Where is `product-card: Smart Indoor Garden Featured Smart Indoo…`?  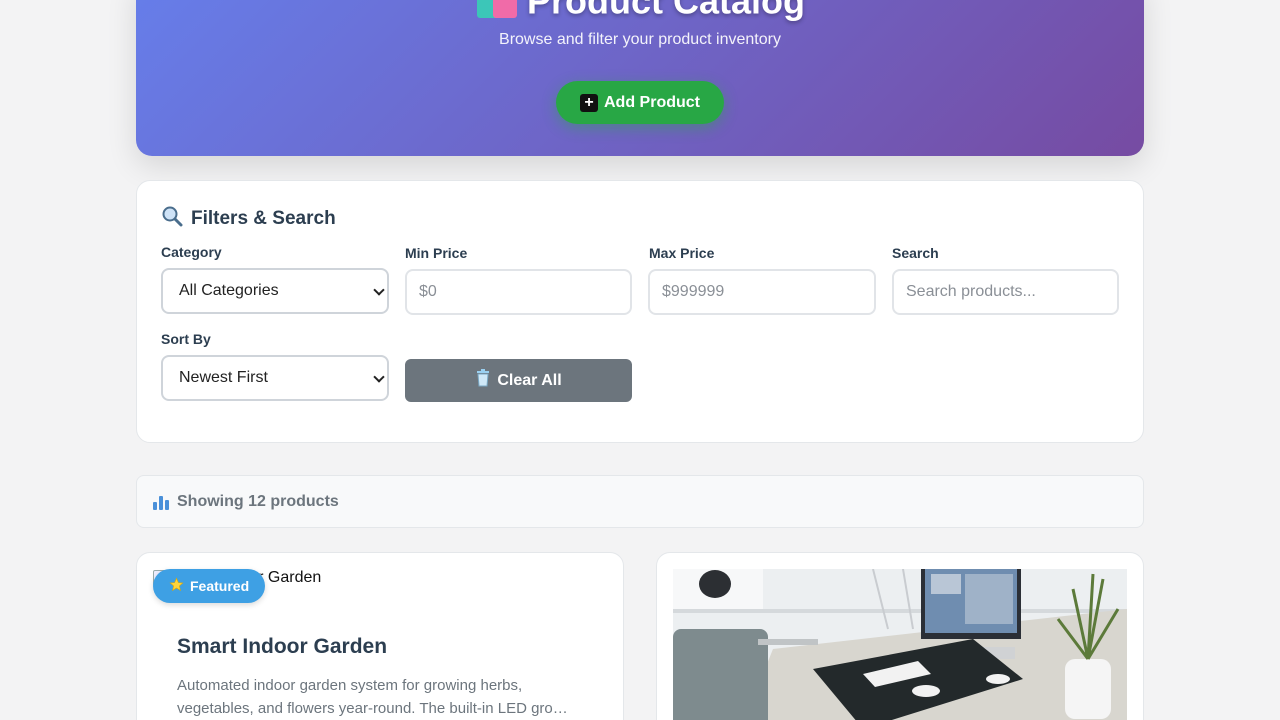 product-card: Smart Indoor Garden Featured Smart Indoo… is located at coordinates (380, 636).